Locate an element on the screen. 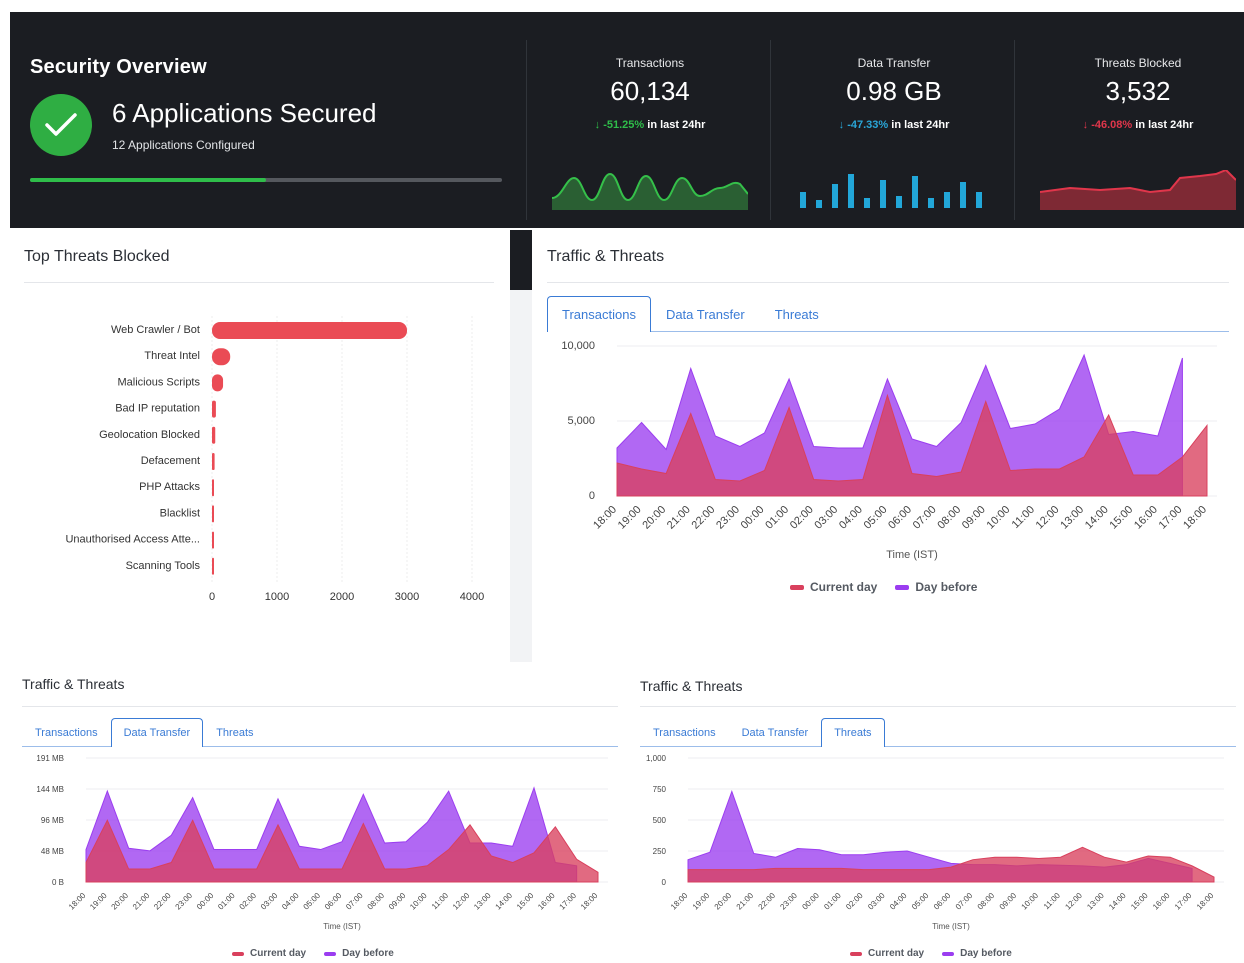  stat-change-percent: -51.25% is located at coordinates (624, 125).